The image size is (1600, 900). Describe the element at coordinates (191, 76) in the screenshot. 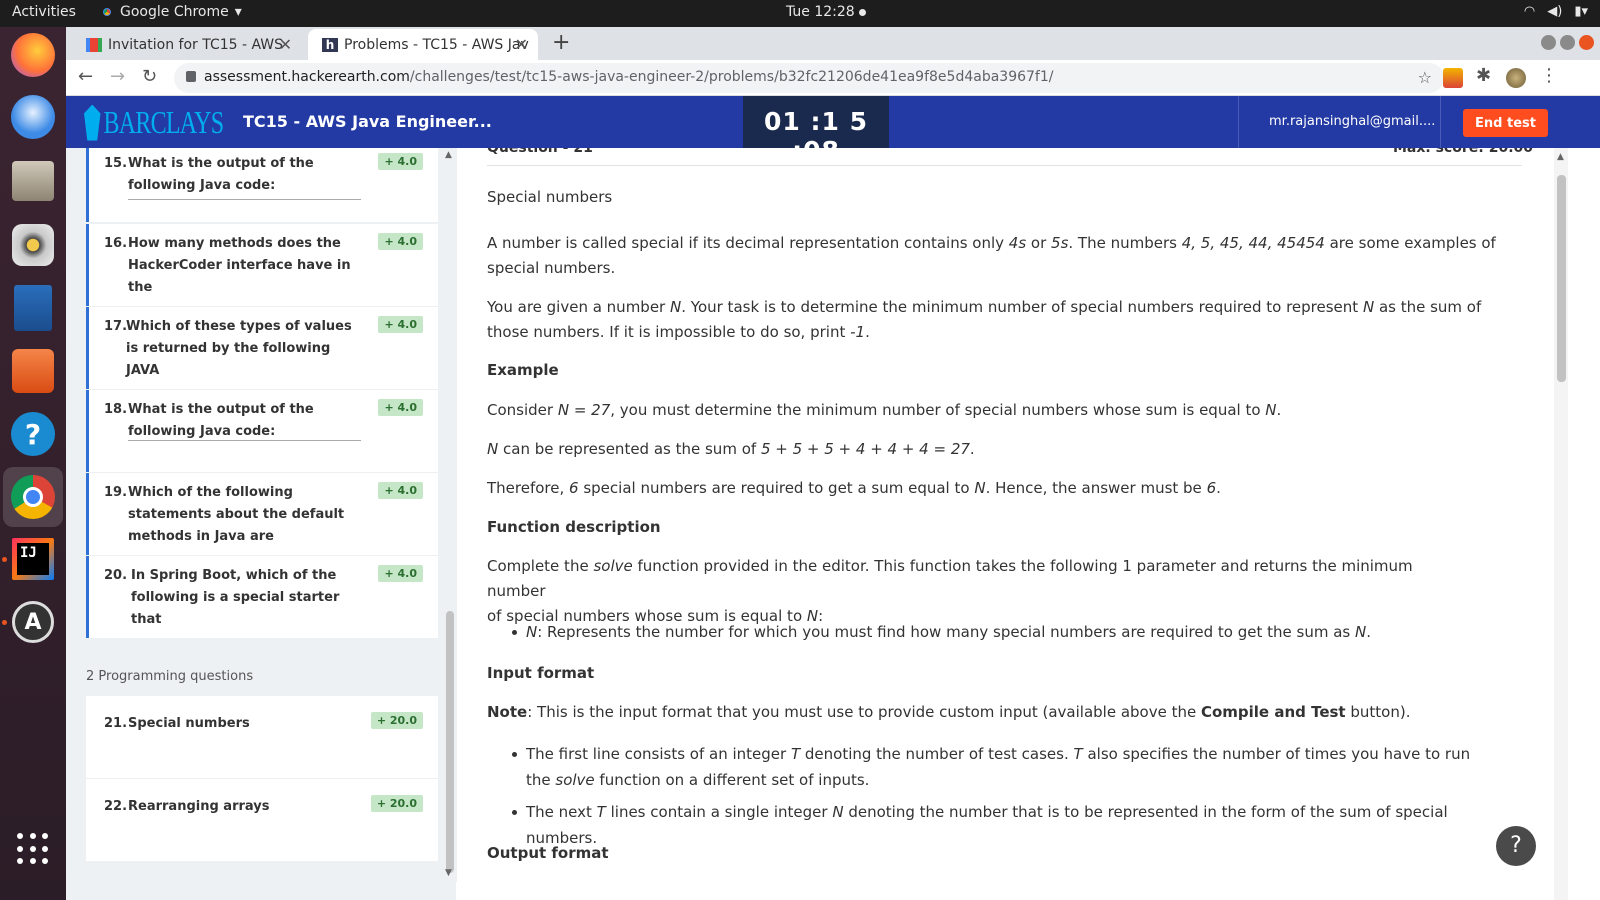

I see `lock-icon` at that location.